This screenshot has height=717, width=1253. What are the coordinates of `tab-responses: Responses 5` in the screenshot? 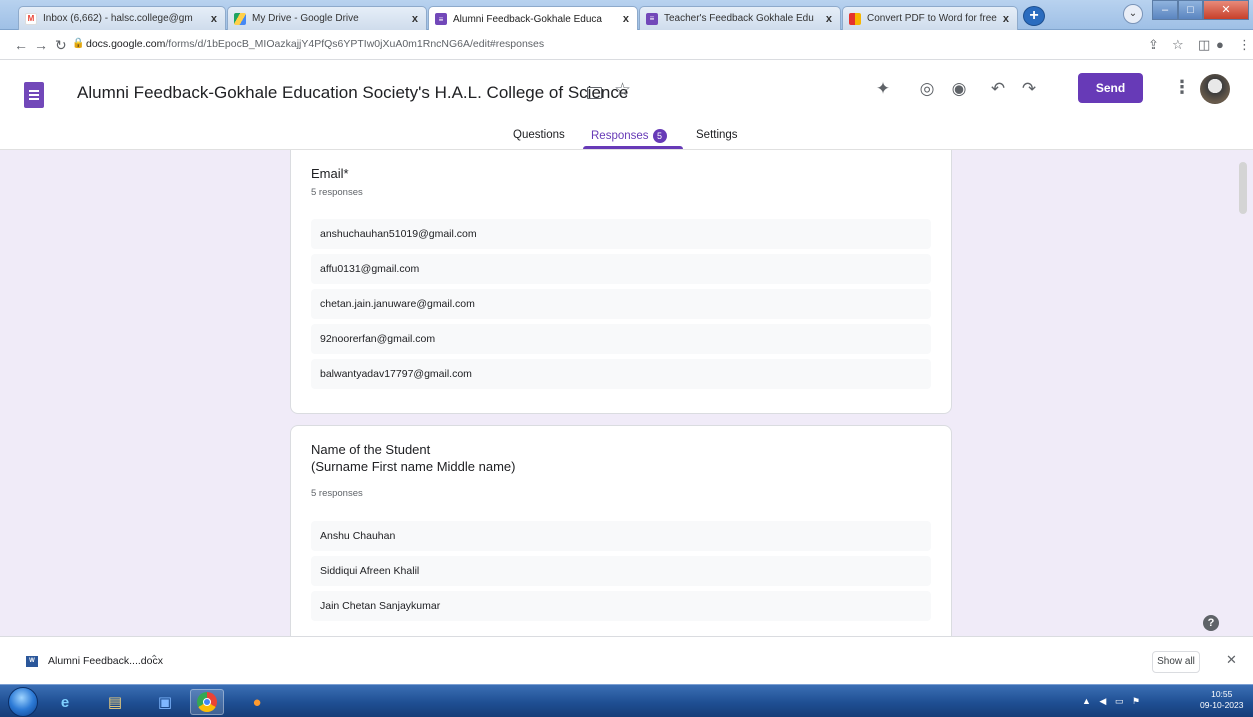 It's located at (629, 136).